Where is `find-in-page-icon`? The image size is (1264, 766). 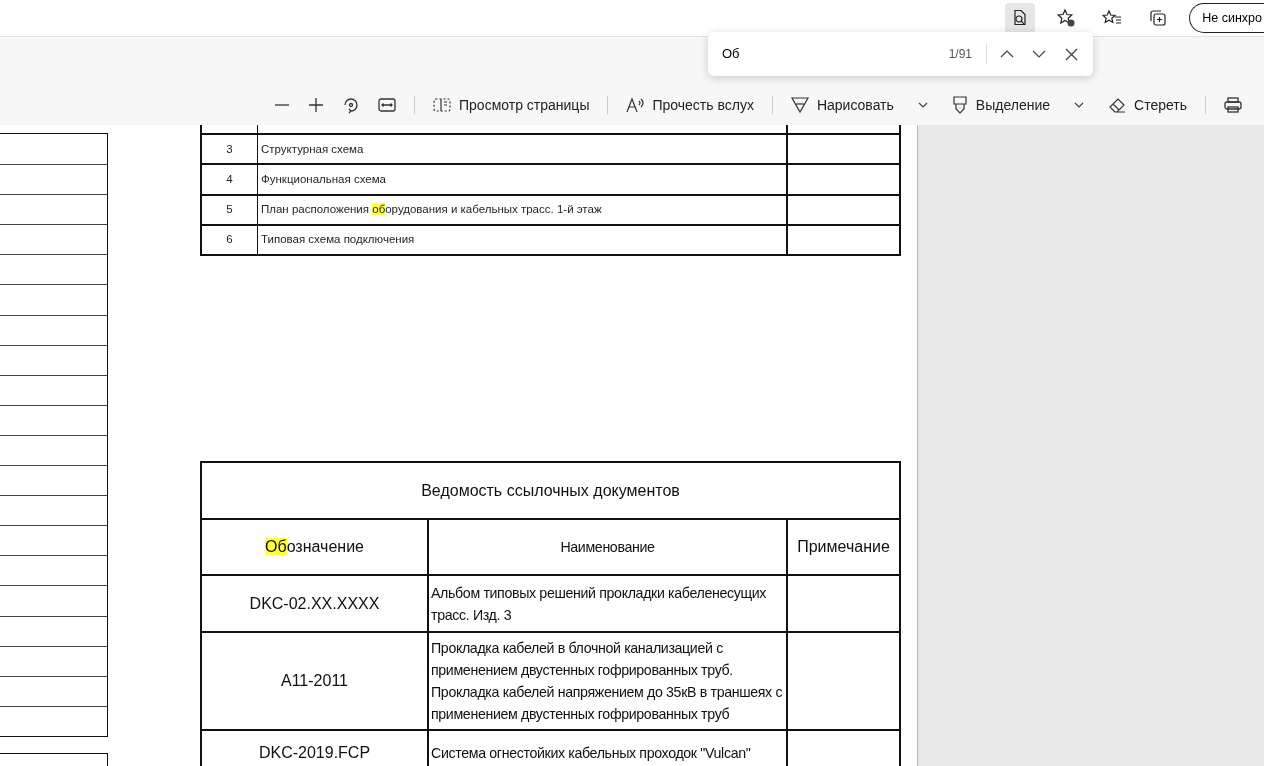
find-in-page-icon is located at coordinates (1020, 18).